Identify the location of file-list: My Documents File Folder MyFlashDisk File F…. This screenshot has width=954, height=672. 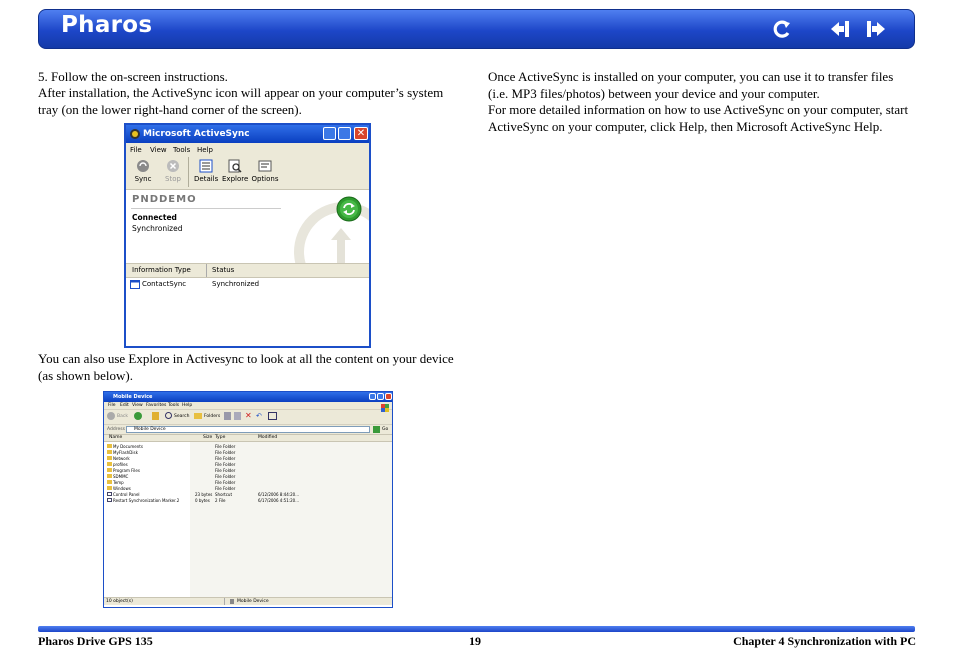
(248, 519).